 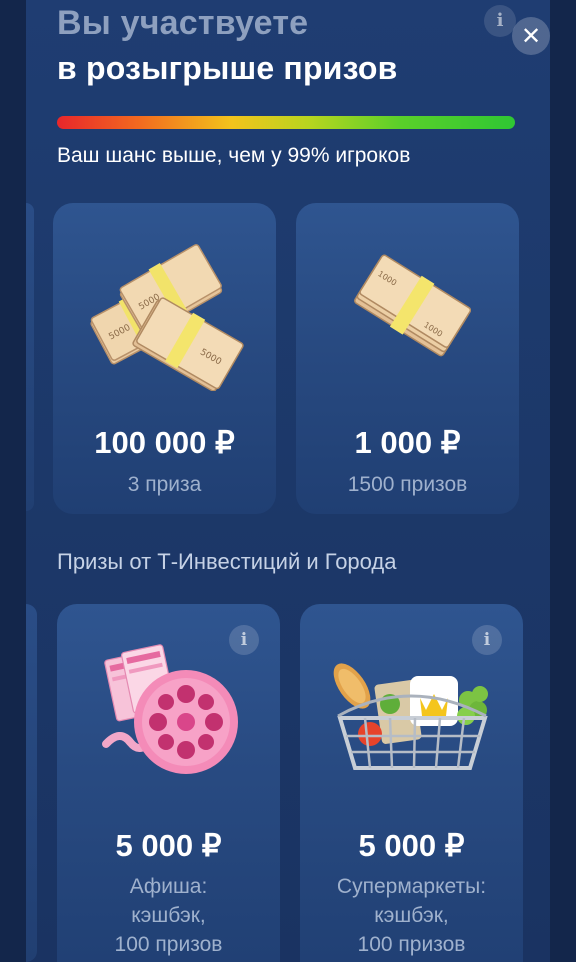 What do you see at coordinates (31, 783) in the screenshot?
I see `previous-partner-card-stub` at bounding box center [31, 783].